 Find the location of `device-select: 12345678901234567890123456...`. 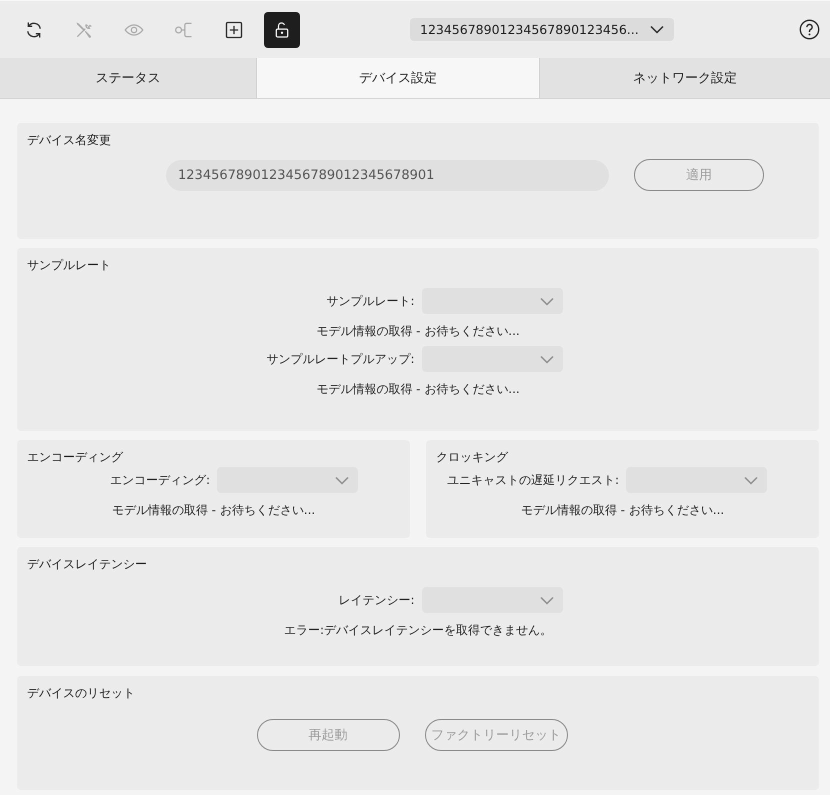

device-select: 12345678901234567890123456... is located at coordinates (542, 29).